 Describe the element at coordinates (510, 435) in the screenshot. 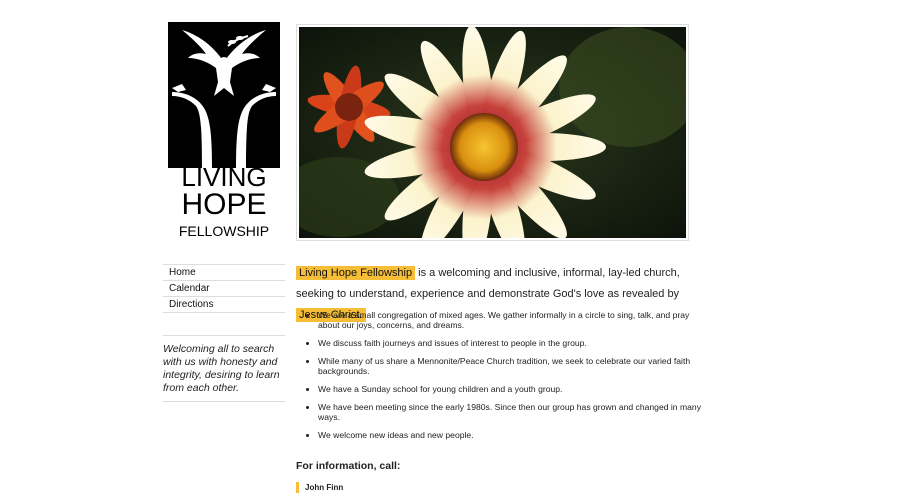

I see `list-item: We welcome new ideas and new people.` at that location.